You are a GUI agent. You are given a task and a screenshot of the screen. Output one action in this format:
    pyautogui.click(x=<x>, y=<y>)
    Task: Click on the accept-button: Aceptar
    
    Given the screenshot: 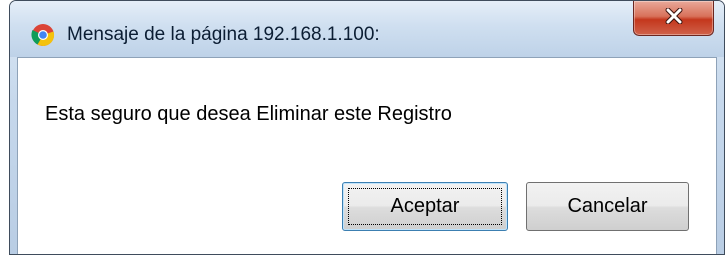 What is the action you would take?
    pyautogui.click(x=425, y=206)
    